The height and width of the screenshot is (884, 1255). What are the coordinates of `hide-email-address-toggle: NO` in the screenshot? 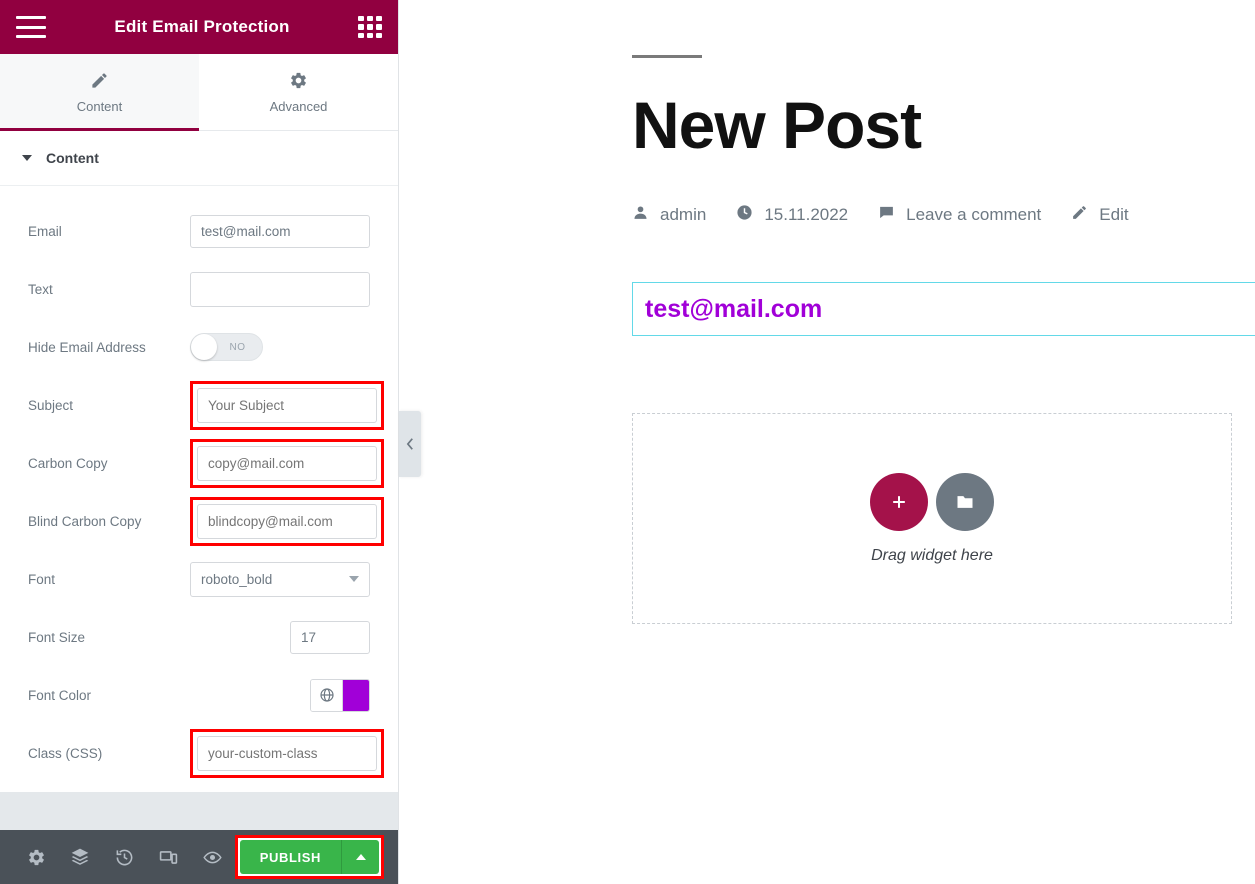 It's located at (226, 347).